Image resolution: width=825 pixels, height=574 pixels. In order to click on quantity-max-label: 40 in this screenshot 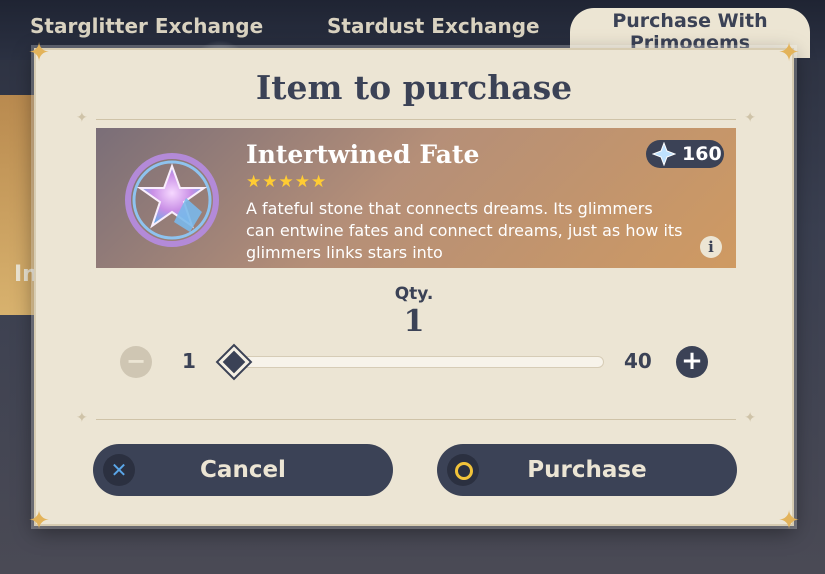, I will do `click(638, 361)`.